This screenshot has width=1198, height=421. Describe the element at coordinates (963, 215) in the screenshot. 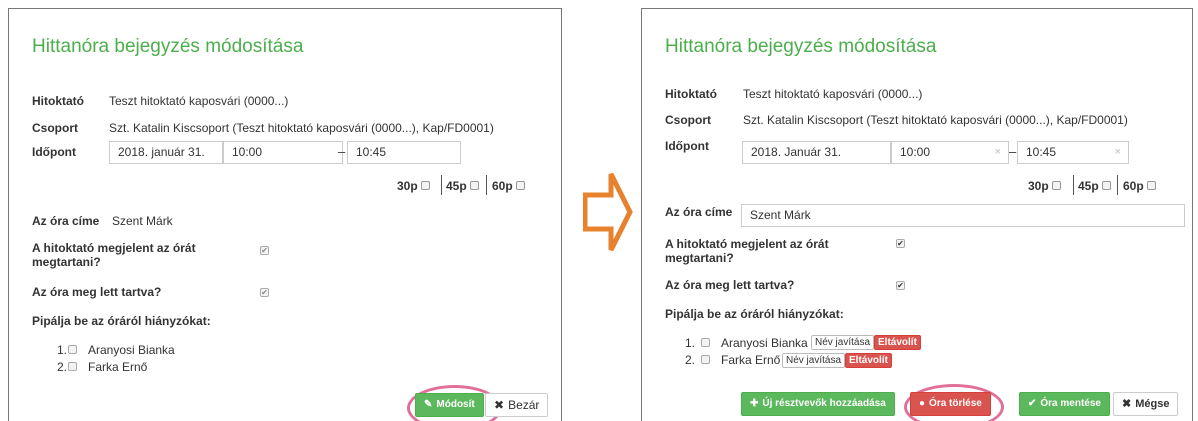

I see `ora-cime-input: Szent Márk` at that location.